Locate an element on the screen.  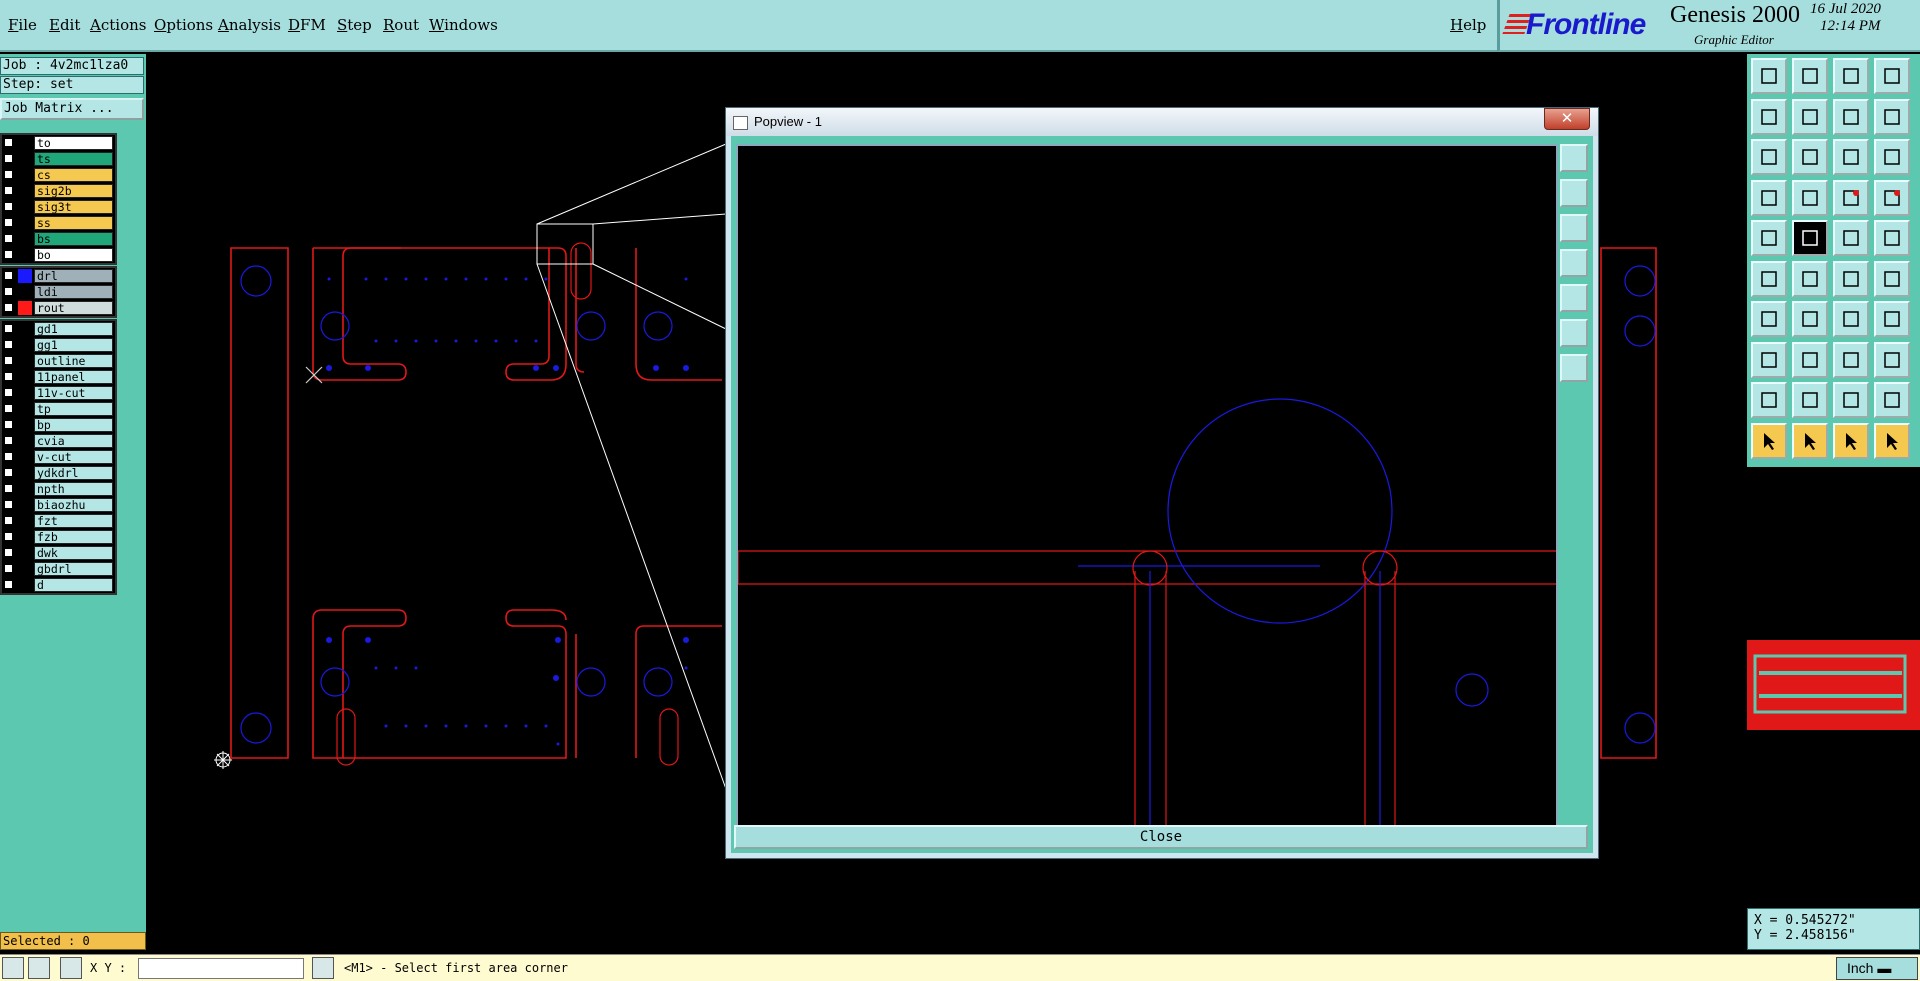
layer-row: rout is located at coordinates (58, 308).